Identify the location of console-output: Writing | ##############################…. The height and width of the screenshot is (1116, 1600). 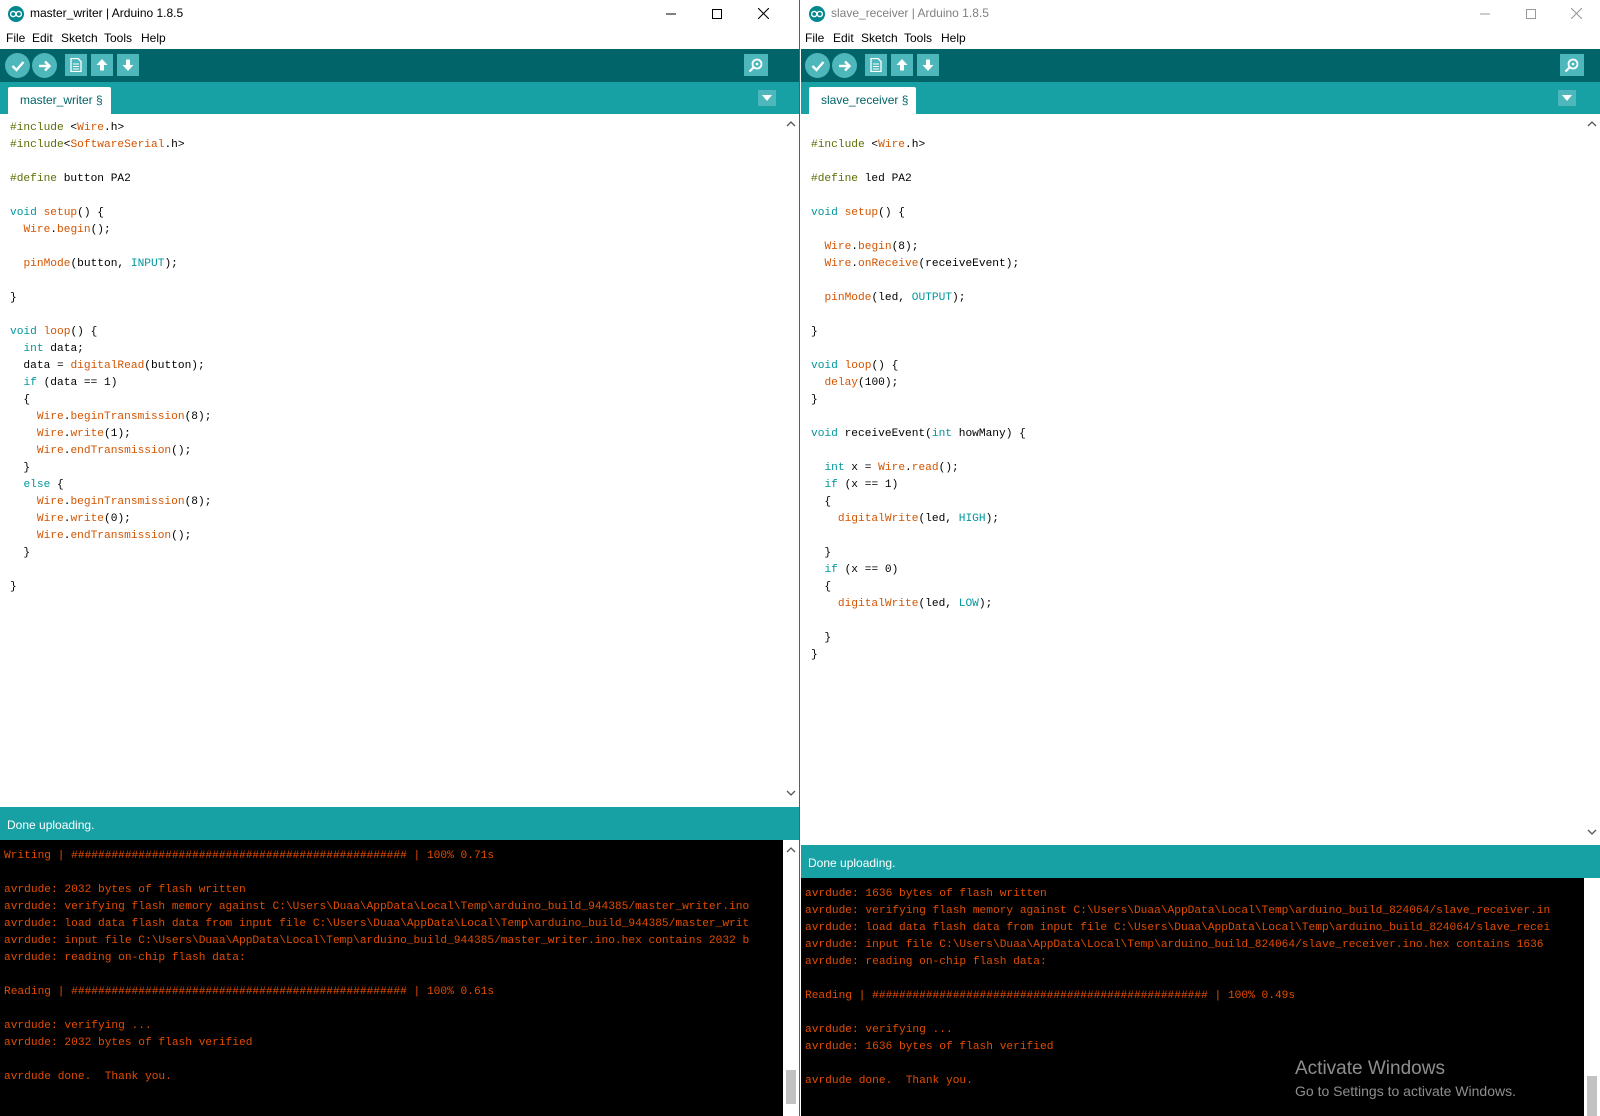
(391, 978).